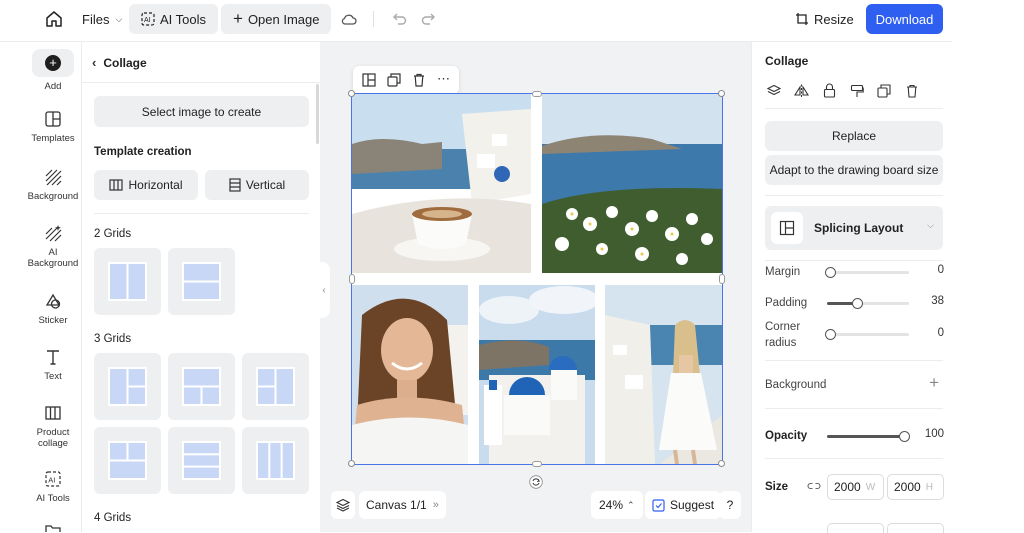  Describe the element at coordinates (868, 436) in the screenshot. I see `opacity-slider` at that location.